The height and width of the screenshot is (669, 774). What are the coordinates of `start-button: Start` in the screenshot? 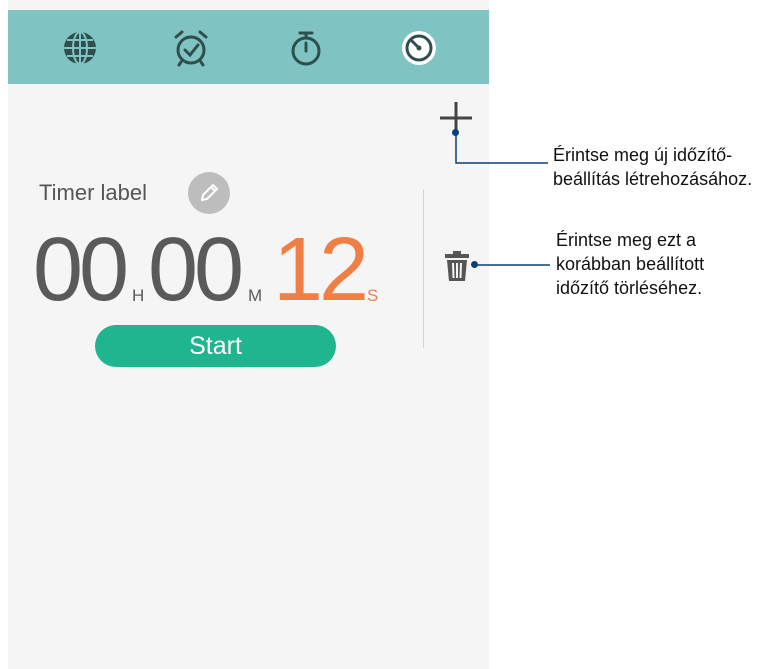 It's located at (215, 346).